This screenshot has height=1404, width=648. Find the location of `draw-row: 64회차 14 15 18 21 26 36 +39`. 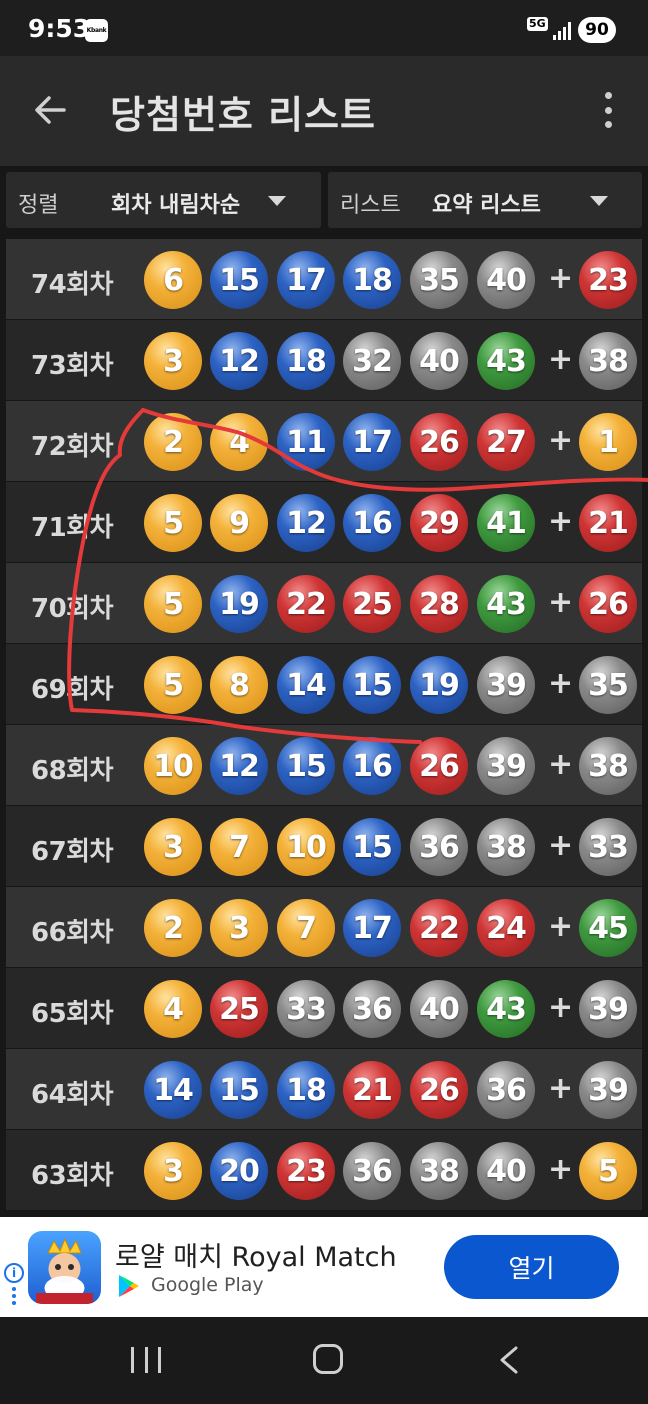

draw-row: 64회차 14 15 18 21 26 36 +39 is located at coordinates (324, 1089).